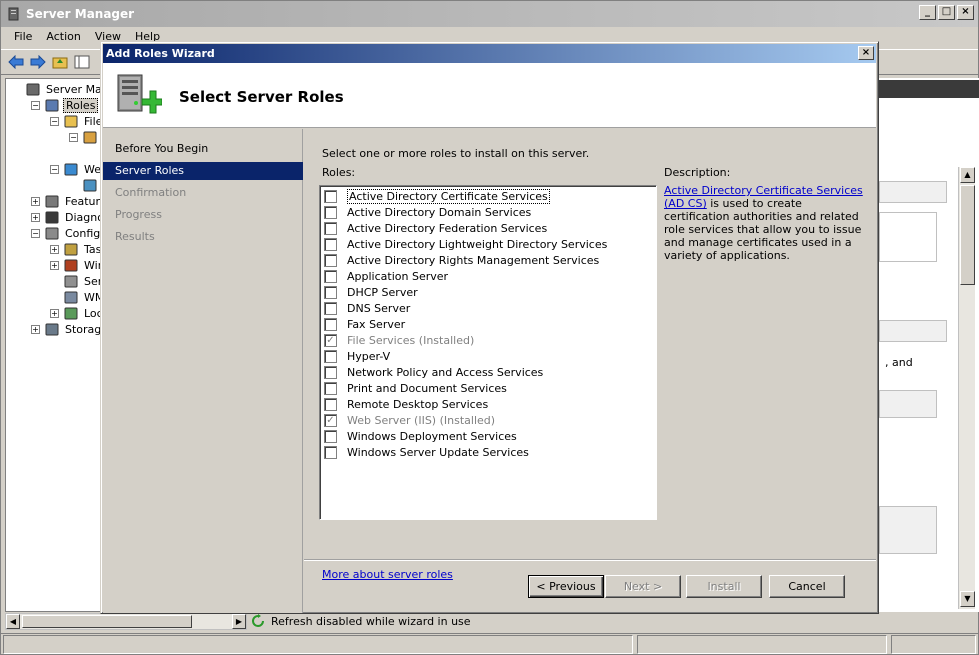 This screenshot has height=655, width=979. What do you see at coordinates (967, 175) in the screenshot?
I see `scroll-up-arrow-icon: ▲` at bounding box center [967, 175].